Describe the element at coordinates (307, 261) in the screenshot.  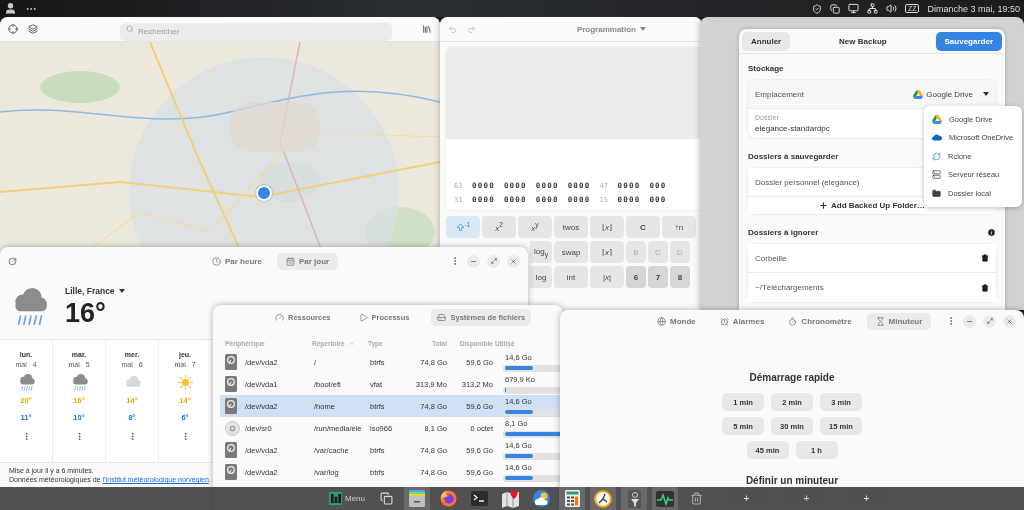
I see `view-tab: Par jour` at that location.